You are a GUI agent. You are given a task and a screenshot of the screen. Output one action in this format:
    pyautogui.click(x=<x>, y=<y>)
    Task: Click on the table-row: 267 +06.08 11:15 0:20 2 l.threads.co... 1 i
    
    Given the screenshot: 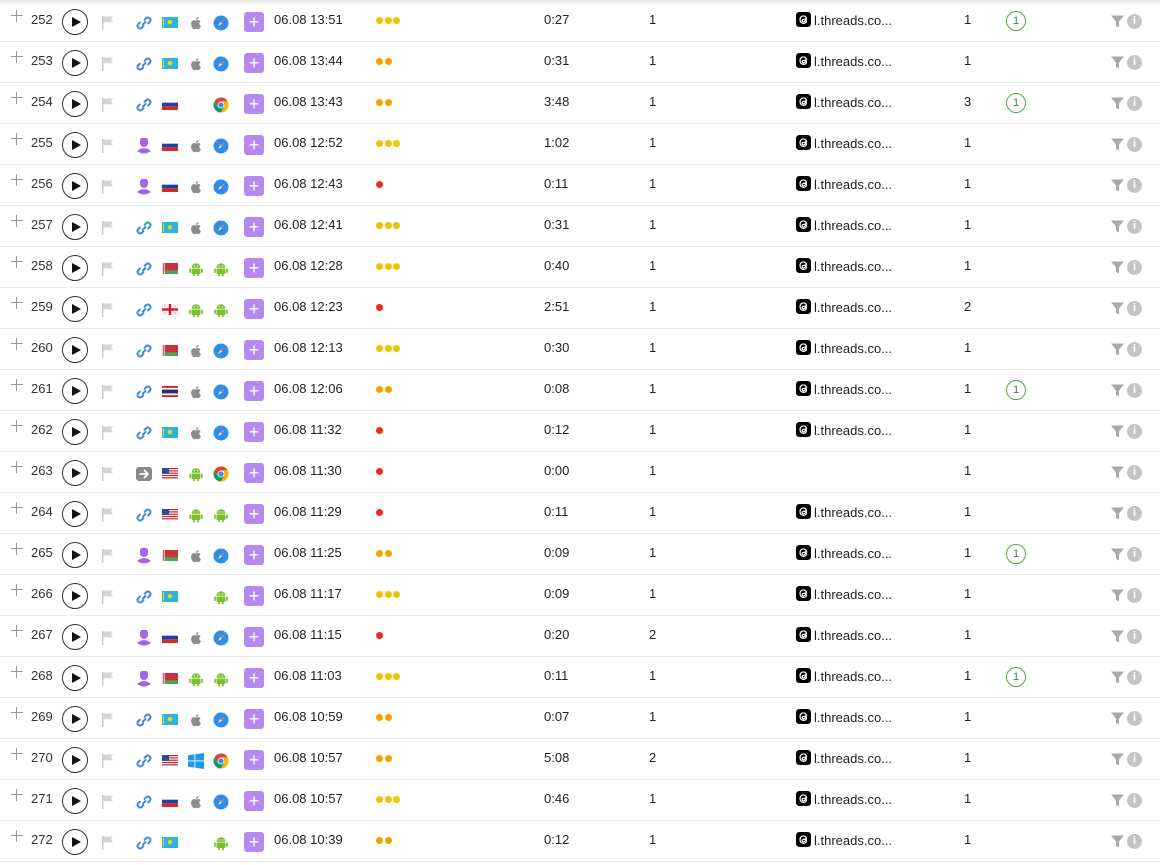 What is the action you would take?
    pyautogui.click(x=580, y=636)
    